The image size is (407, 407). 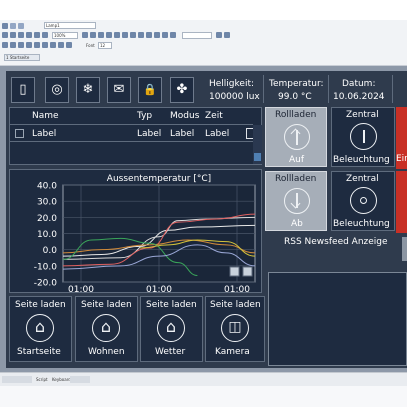 I want to click on font-label: Font, so click(x=90, y=45).